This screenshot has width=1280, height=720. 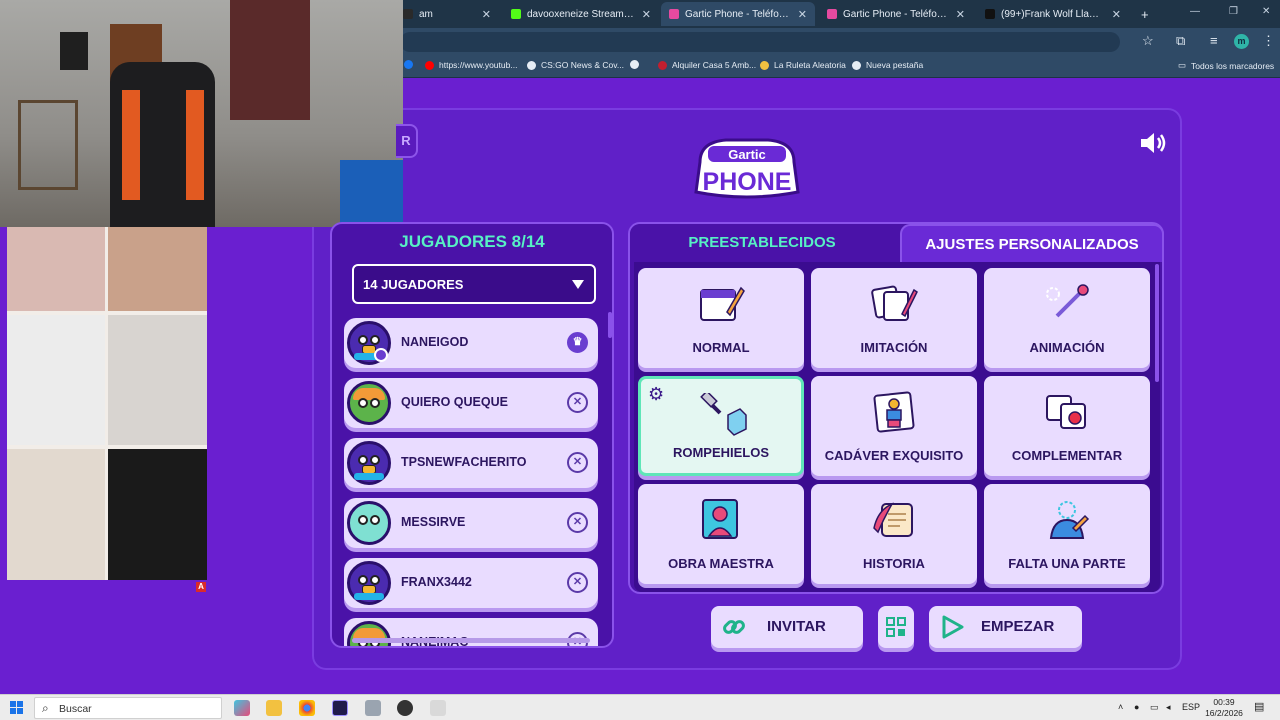 I want to click on roulette-icon, so click(x=764, y=65).